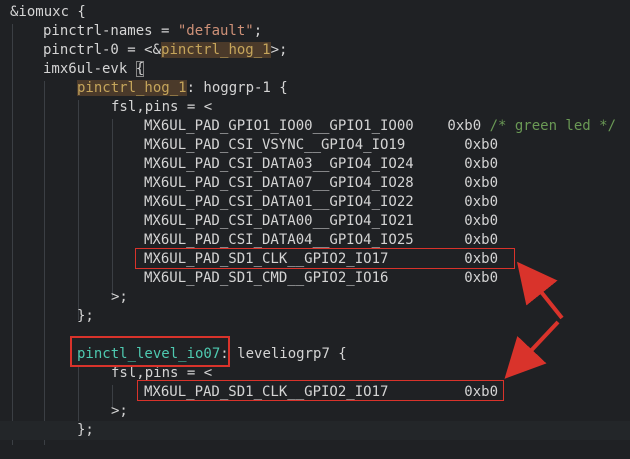 The width and height of the screenshot is (630, 459). Describe the element at coordinates (315, 12) in the screenshot. I see `code-line: &iomuxc {` at that location.